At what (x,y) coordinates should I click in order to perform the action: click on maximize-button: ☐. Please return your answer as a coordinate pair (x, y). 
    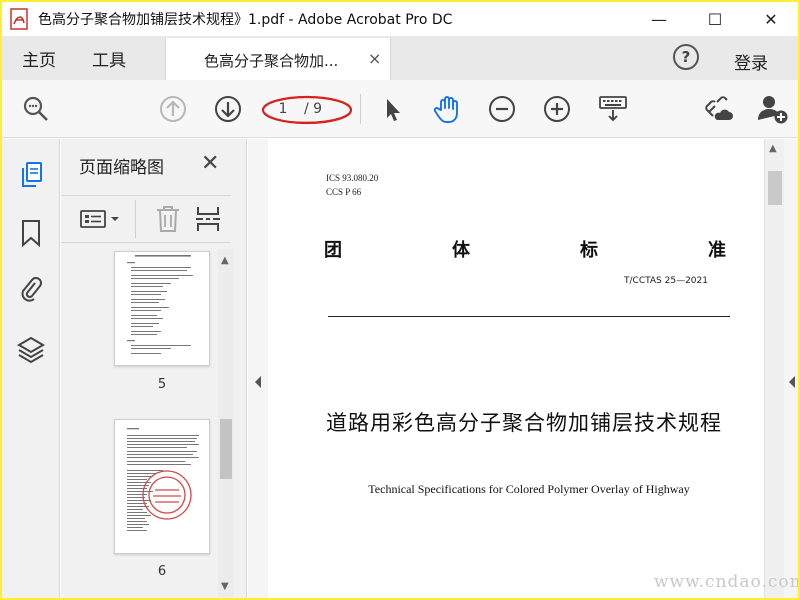
    Looking at the image, I should click on (715, 19).